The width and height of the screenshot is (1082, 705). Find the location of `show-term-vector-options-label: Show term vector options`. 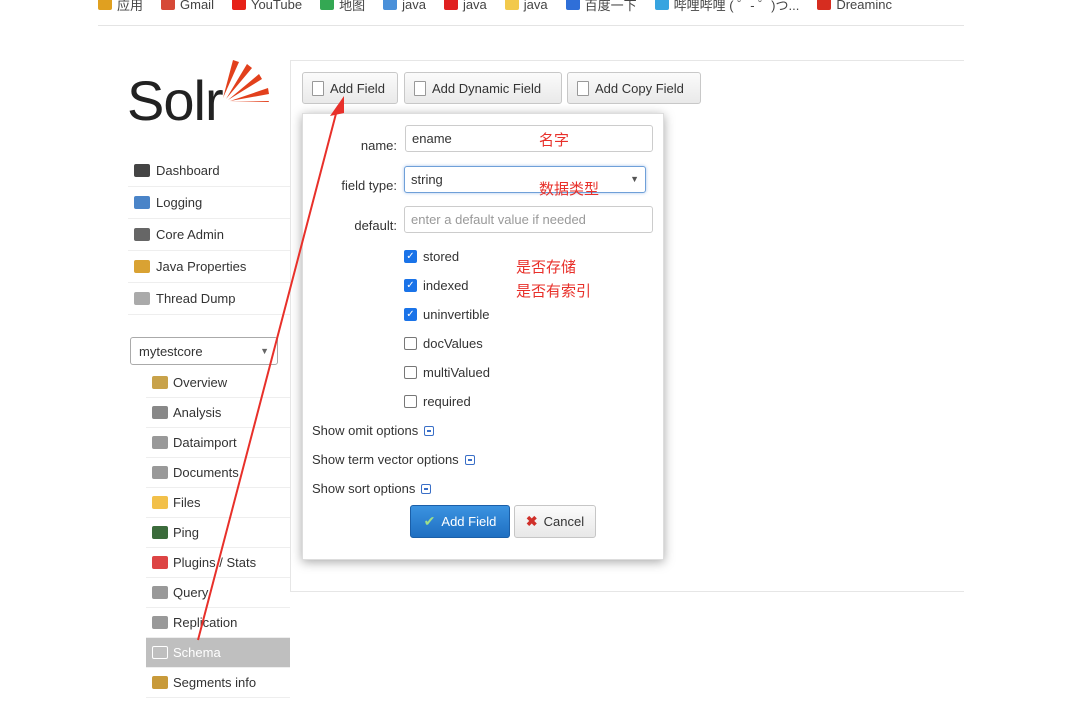

show-term-vector-options-label: Show term vector options is located at coordinates (385, 459).